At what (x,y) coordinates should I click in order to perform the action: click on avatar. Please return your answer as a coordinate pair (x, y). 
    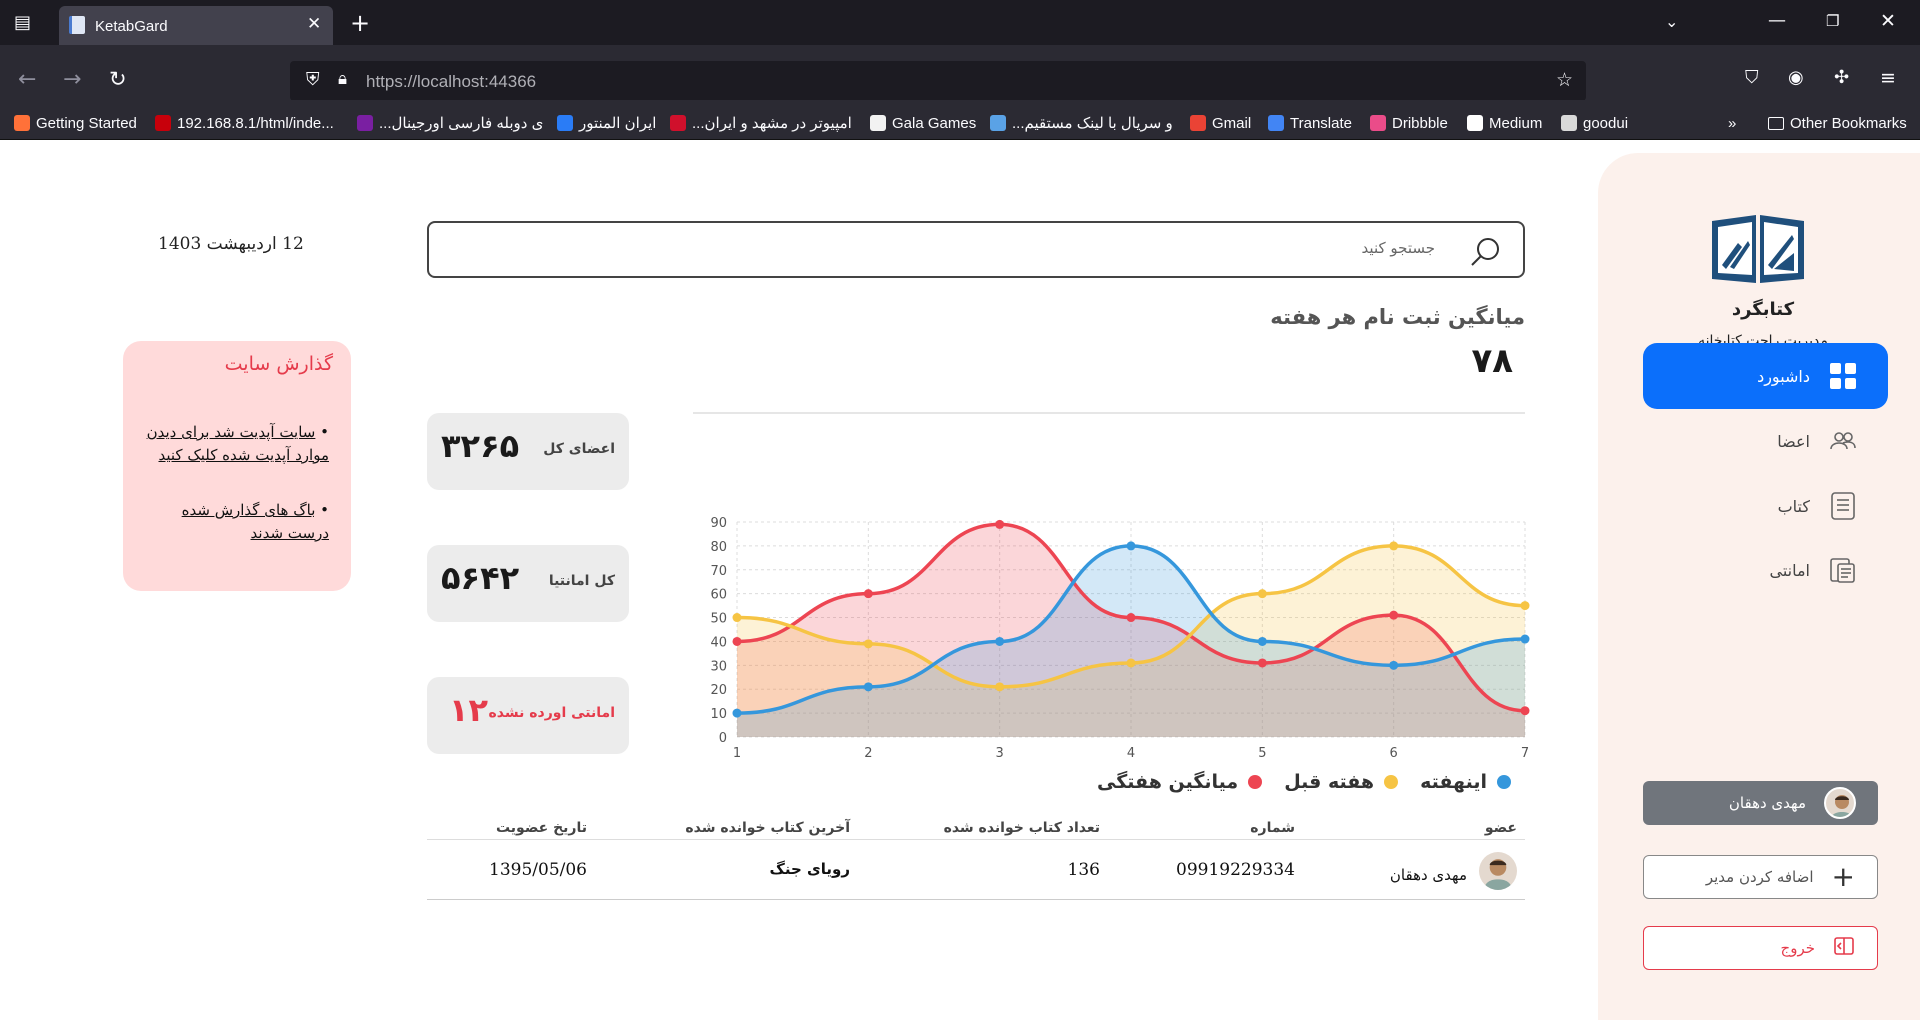
    Looking at the image, I should click on (1840, 803).